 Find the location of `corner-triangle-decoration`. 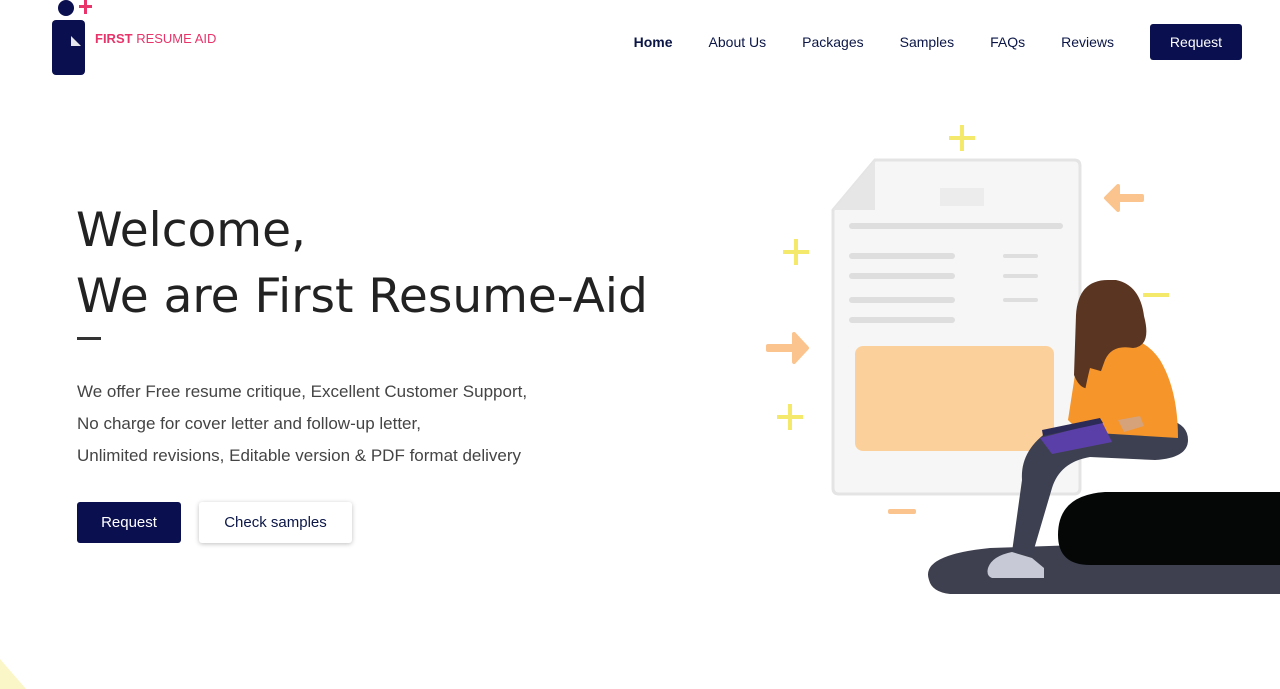

corner-triangle-decoration is located at coordinates (13, 674).